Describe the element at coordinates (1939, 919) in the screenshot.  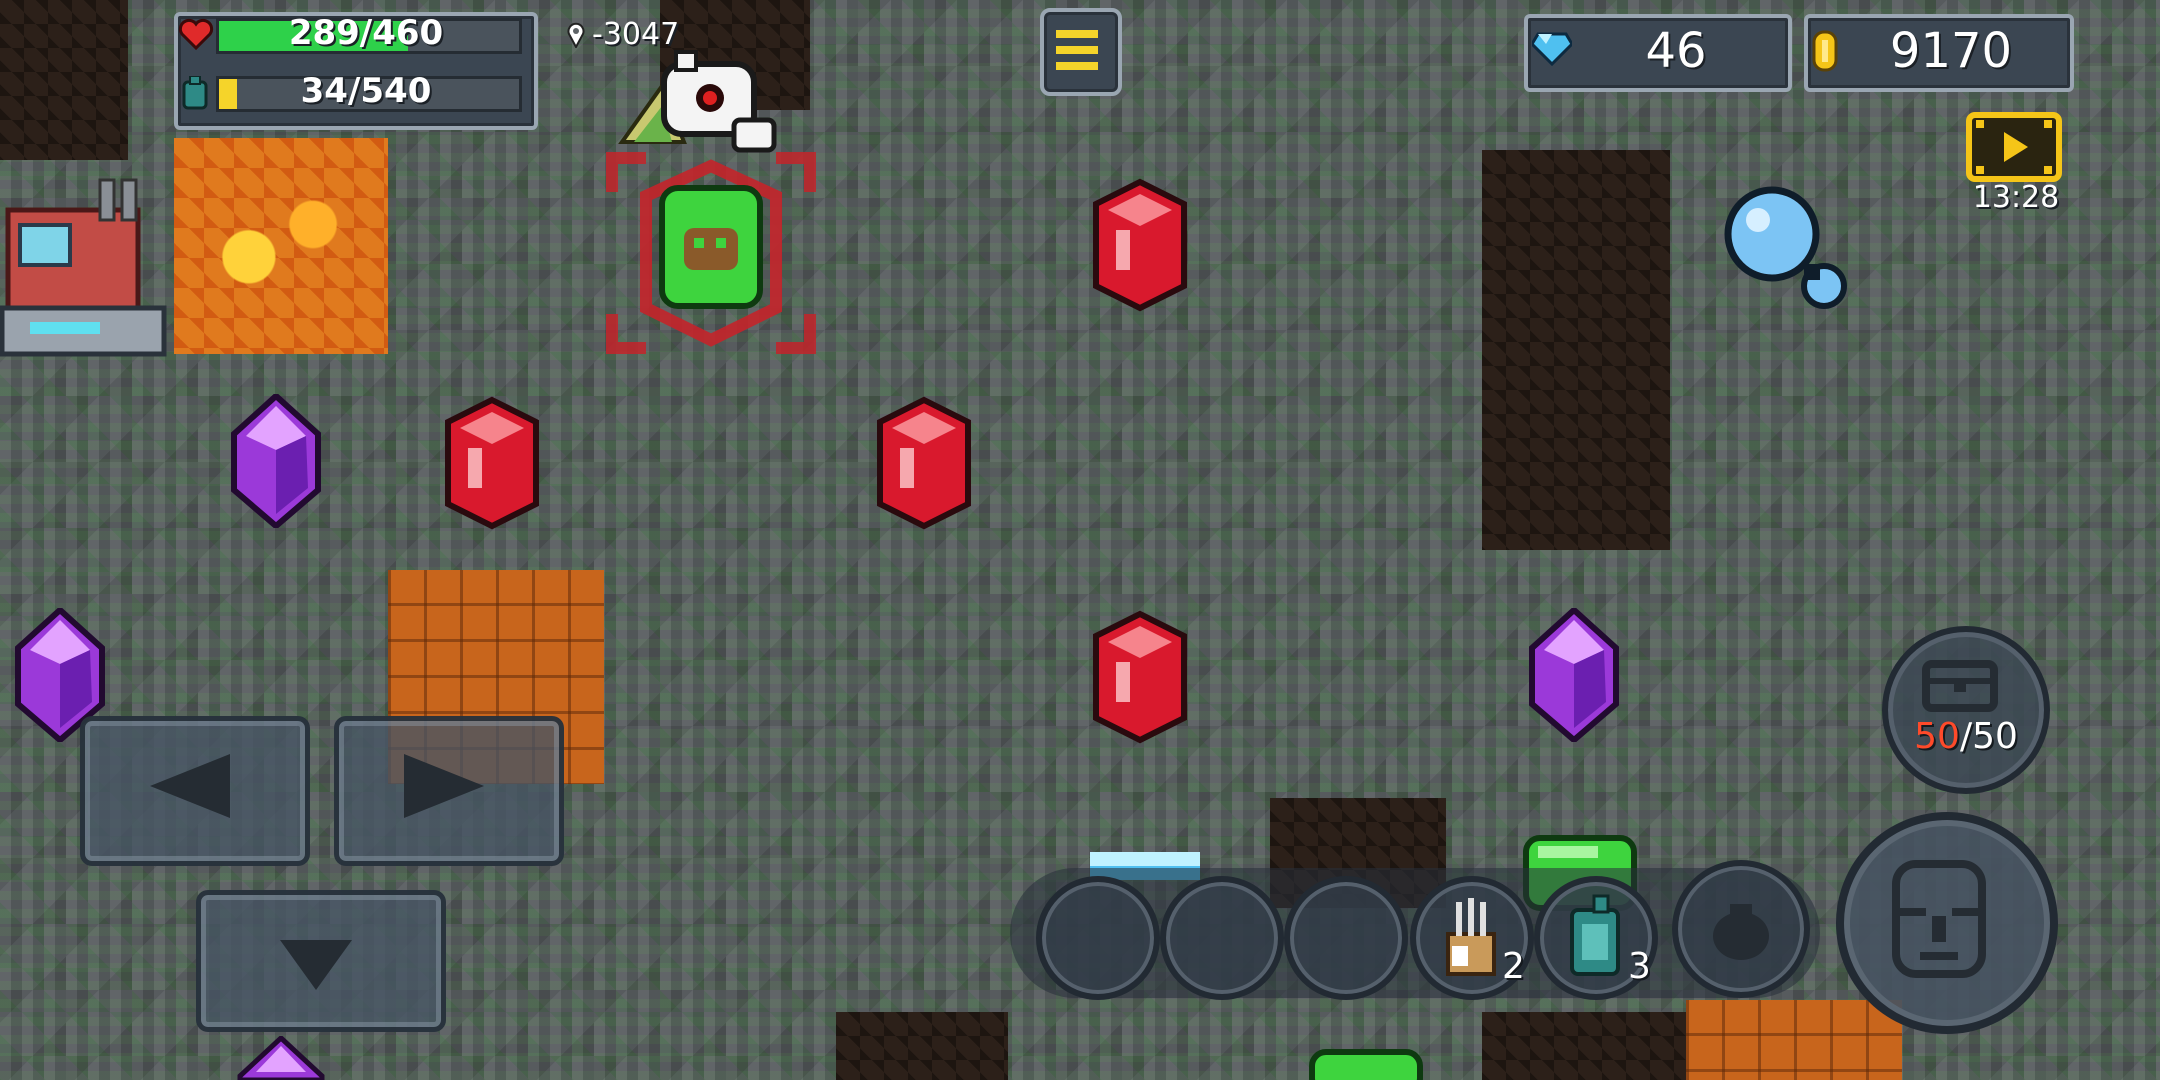
I see `face-icon` at that location.